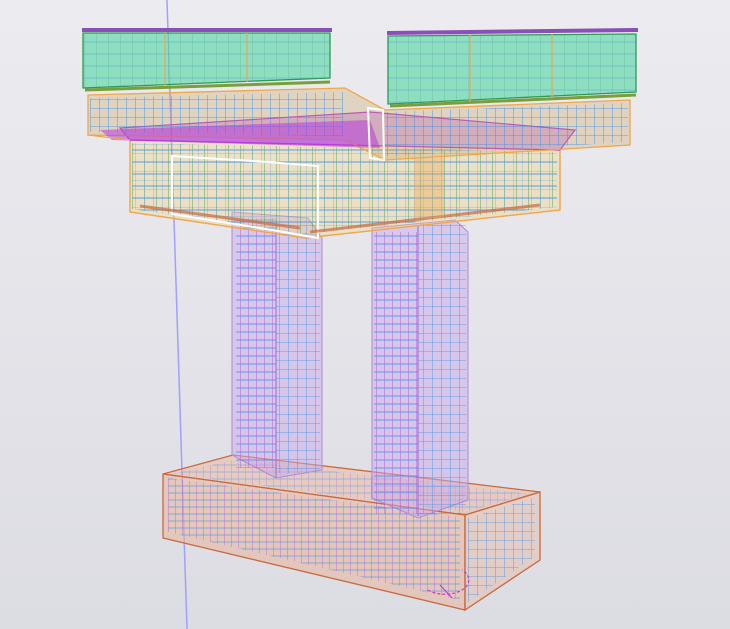 Image resolution: width=730 pixels, height=629 pixels. I want to click on right-column, so click(420, 369).